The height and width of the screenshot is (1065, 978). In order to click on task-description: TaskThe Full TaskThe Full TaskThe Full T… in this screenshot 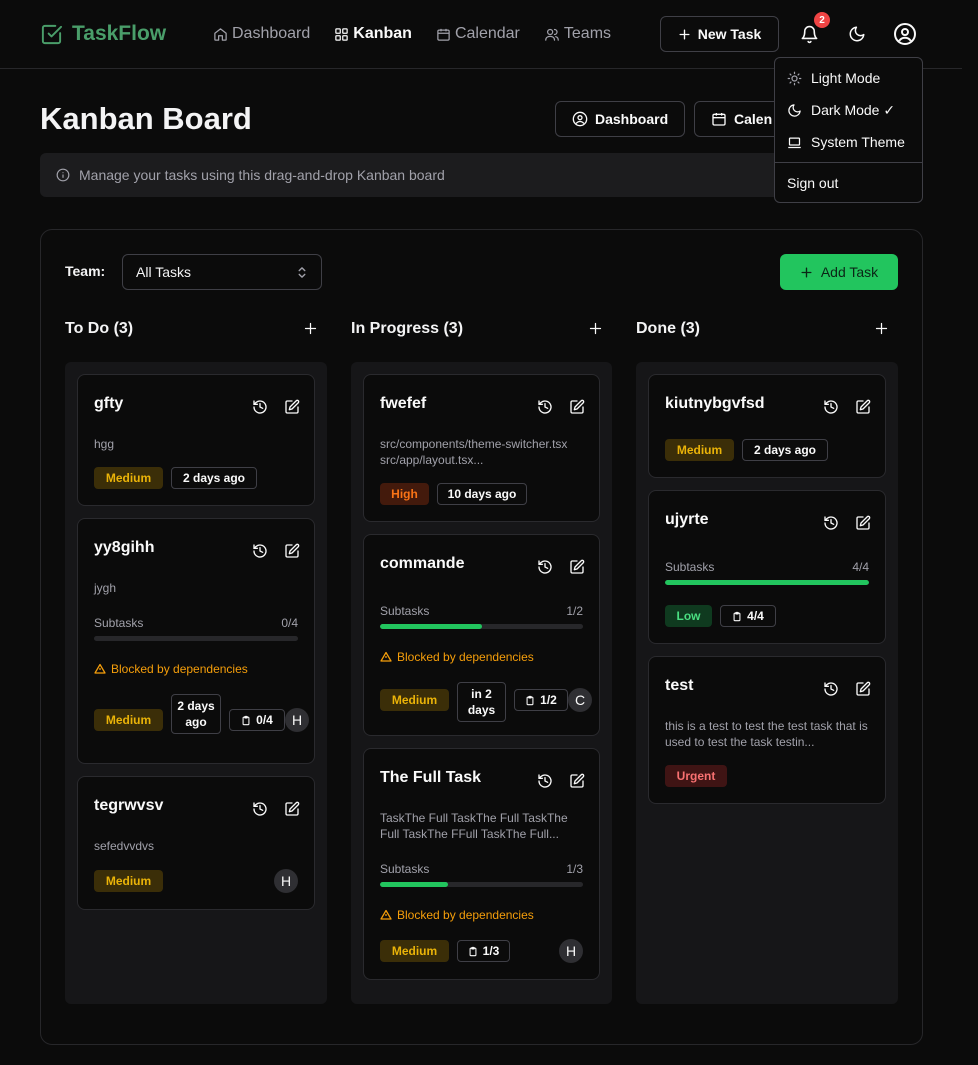, I will do `click(474, 826)`.